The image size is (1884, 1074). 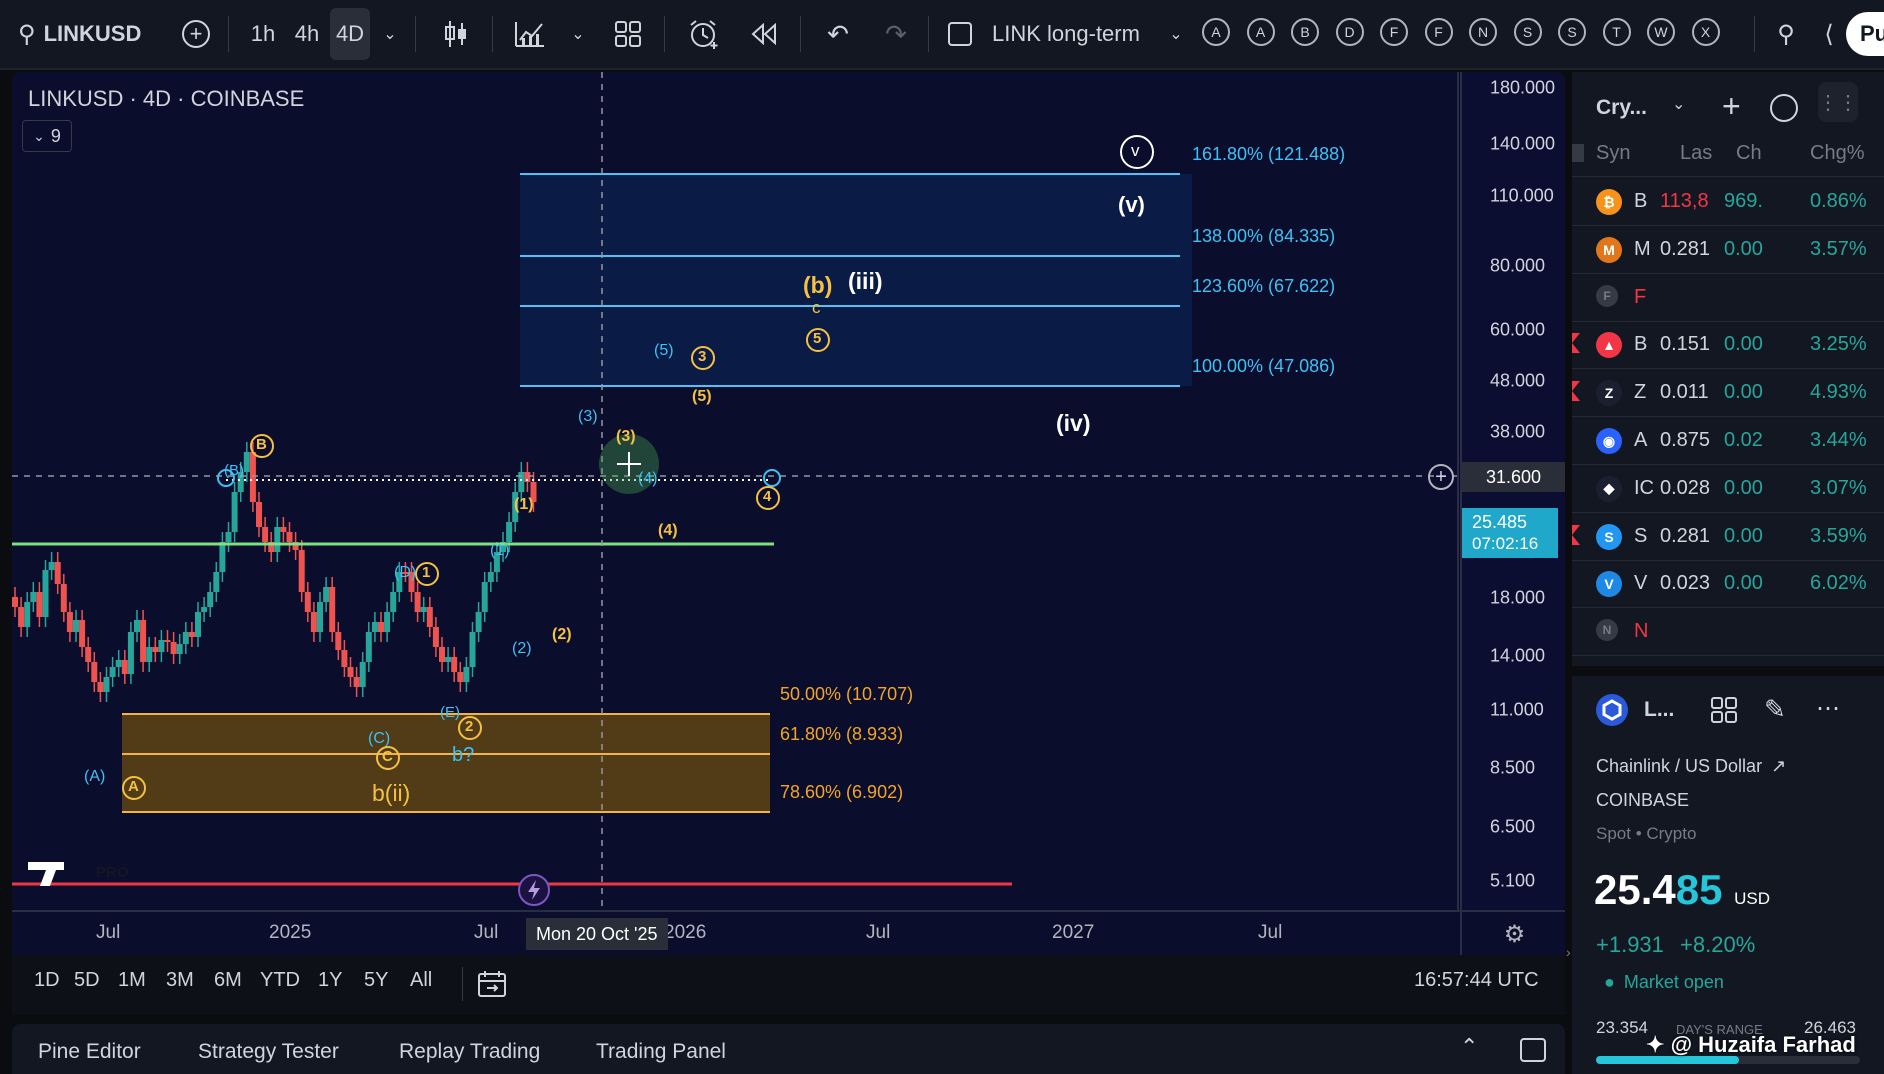 What do you see at coordinates (330, 980) in the screenshot?
I see `range-1y: 1Y` at bounding box center [330, 980].